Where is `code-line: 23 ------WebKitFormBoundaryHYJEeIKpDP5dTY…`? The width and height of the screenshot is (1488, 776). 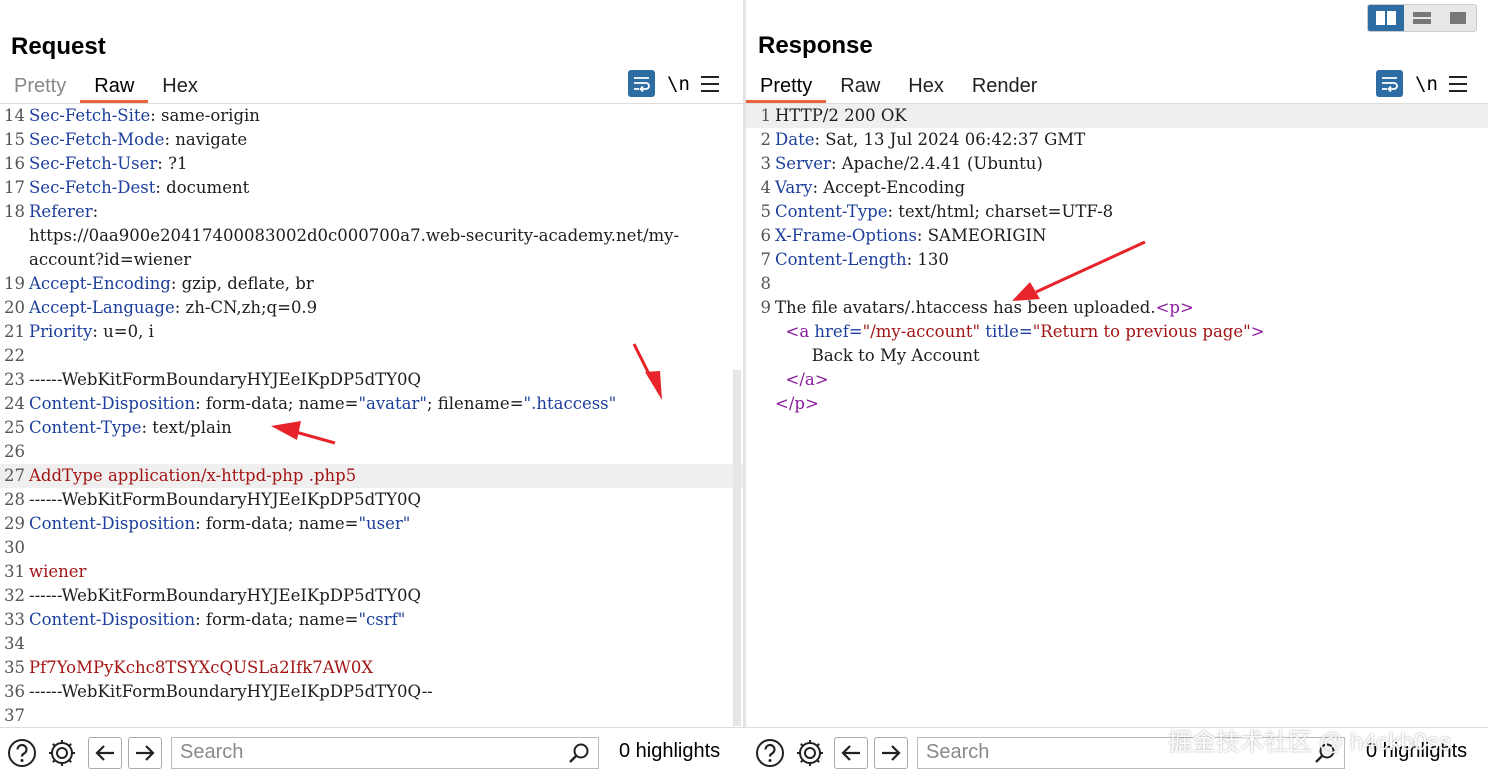 code-line: 23 ------WebKitFormBoundaryHYJEeIKpDP5dTY… is located at coordinates (371, 380).